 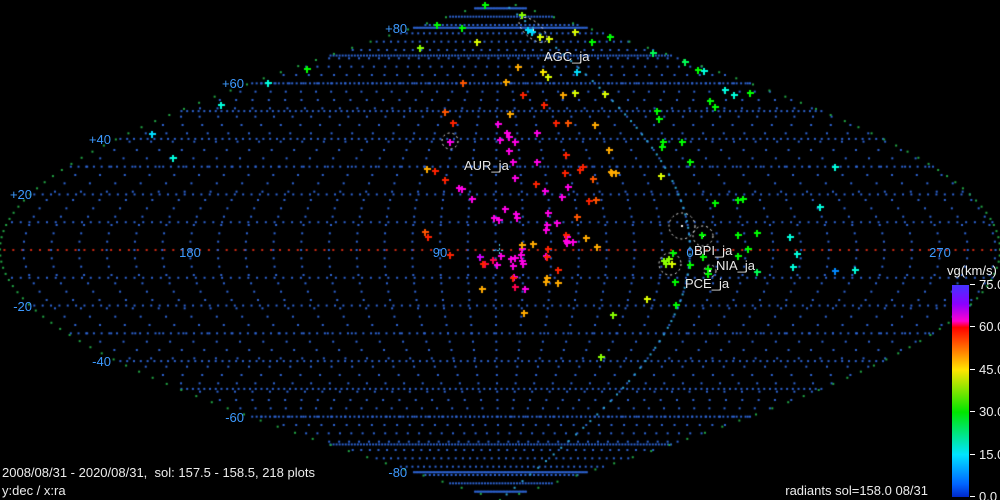 I want to click on colorbar-tick: 0.0, so click(x=983, y=494).